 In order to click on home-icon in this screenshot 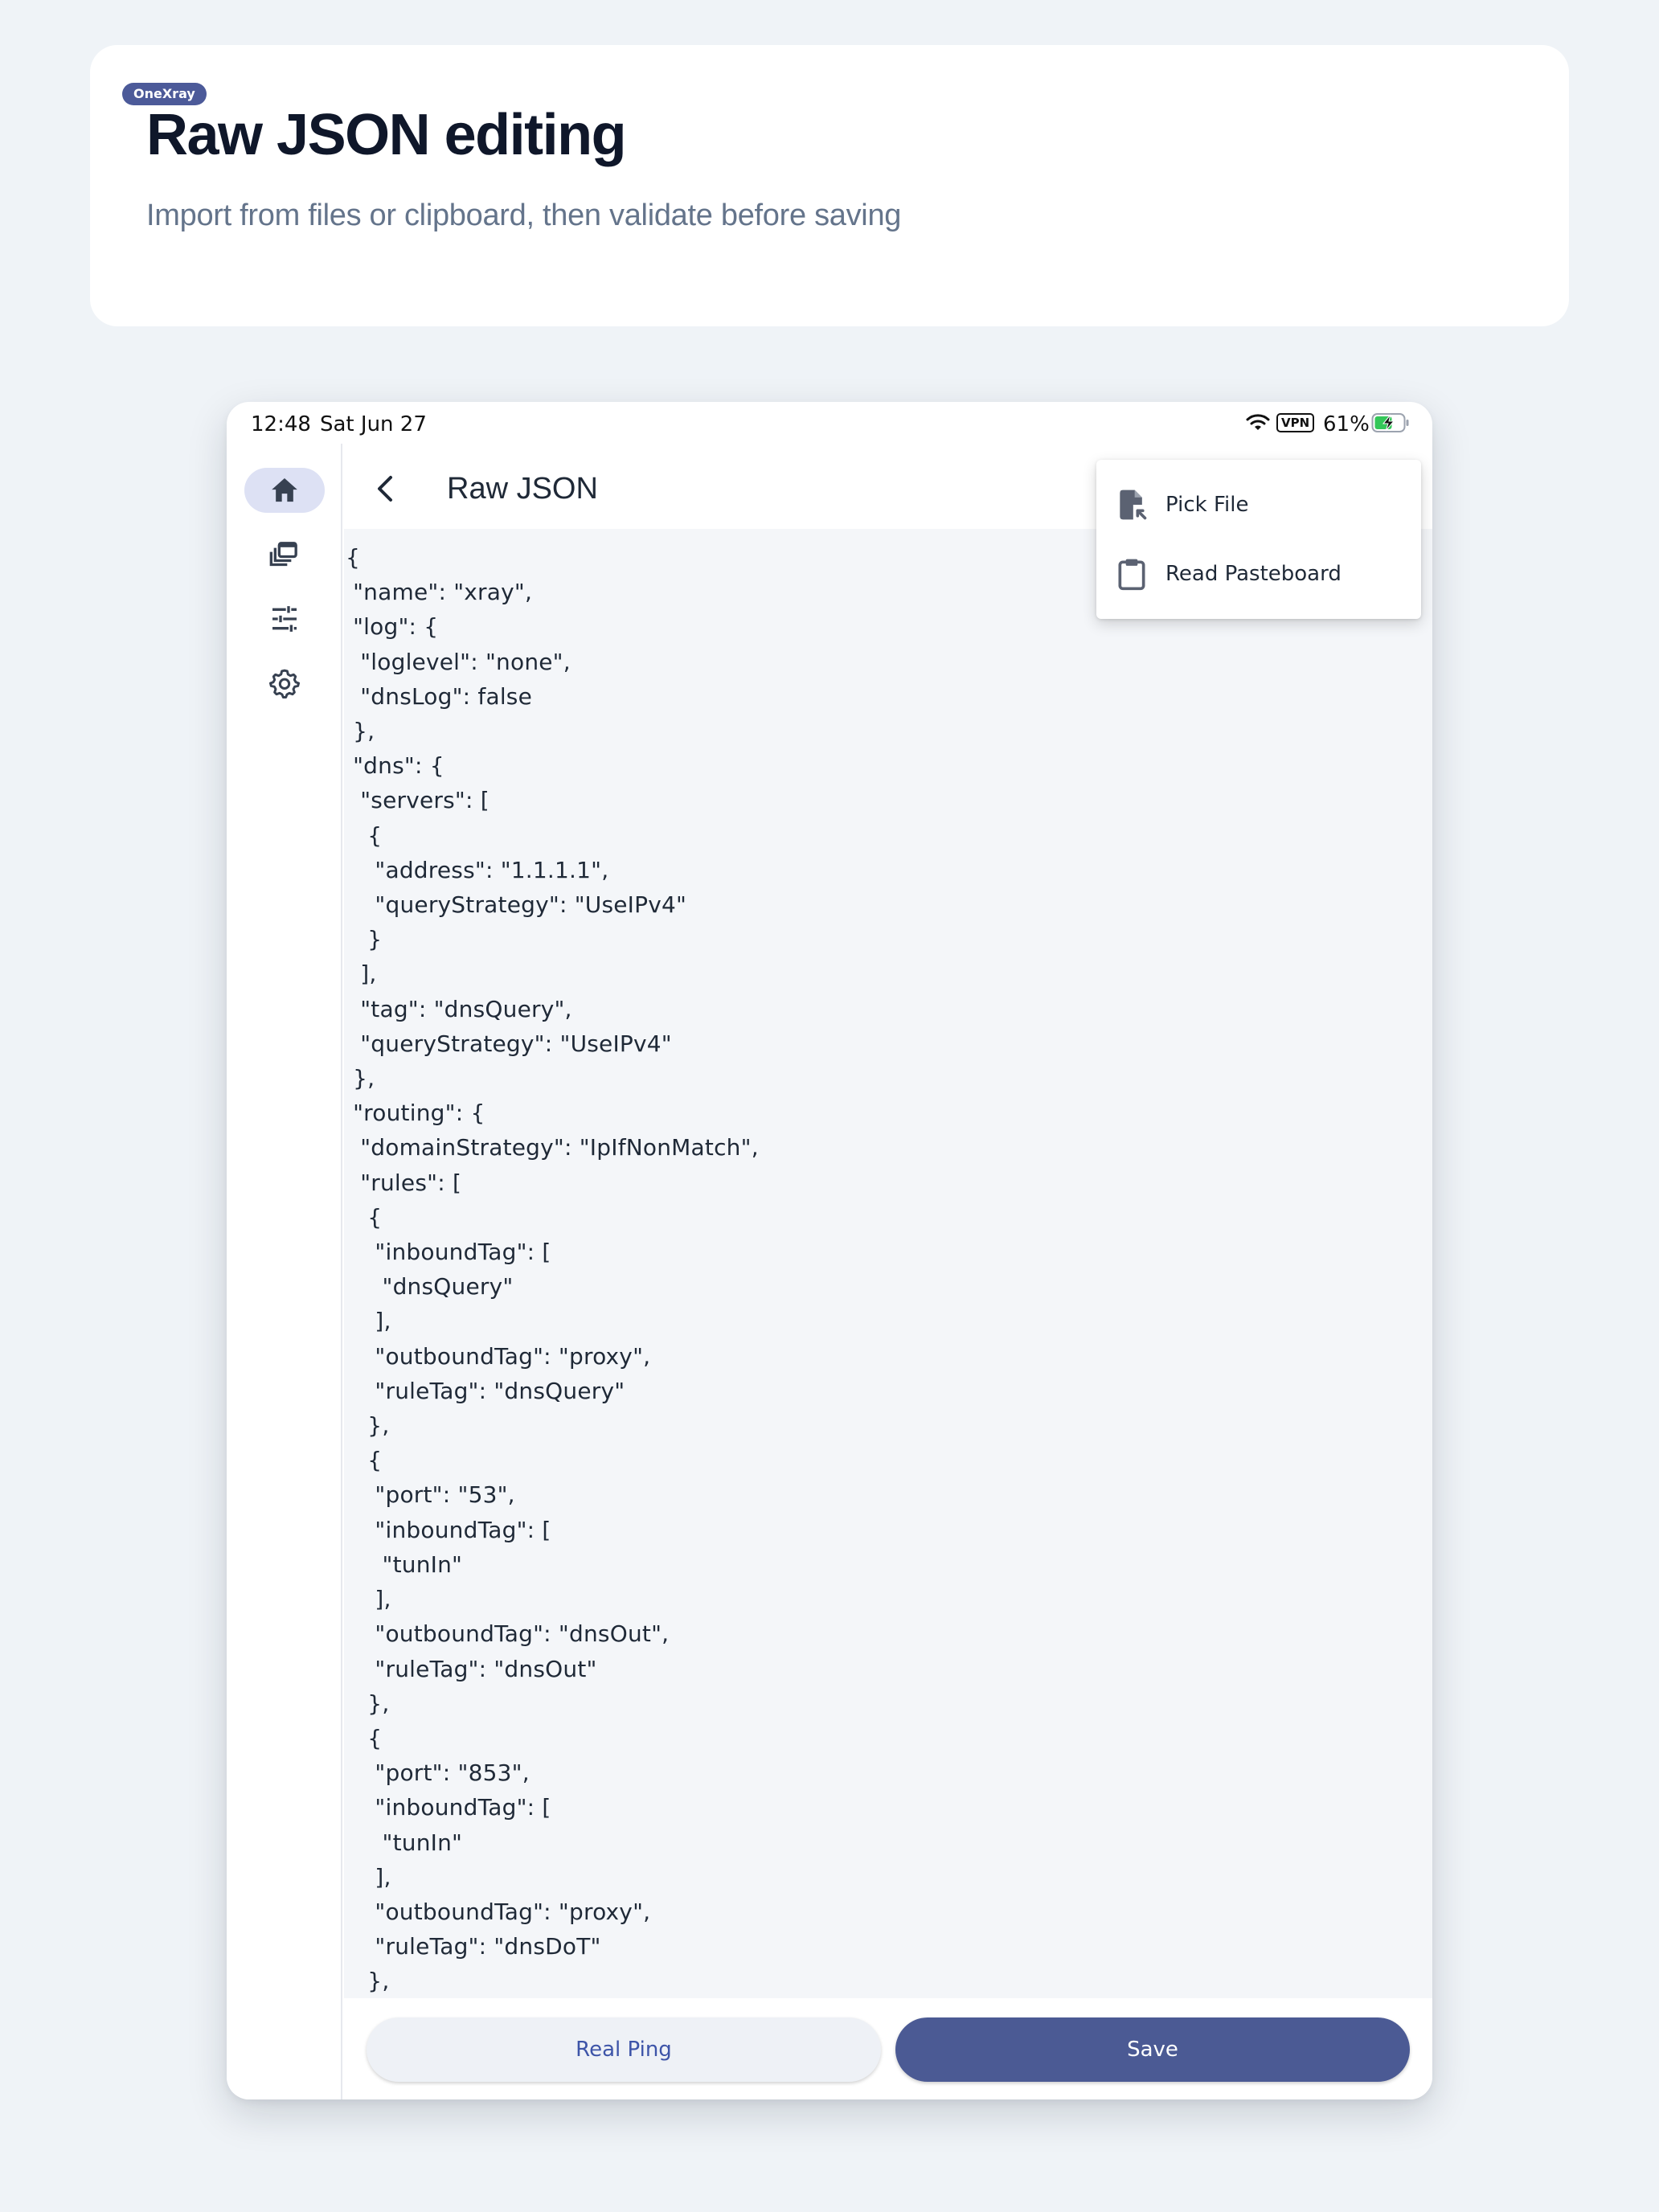, I will do `click(284, 490)`.